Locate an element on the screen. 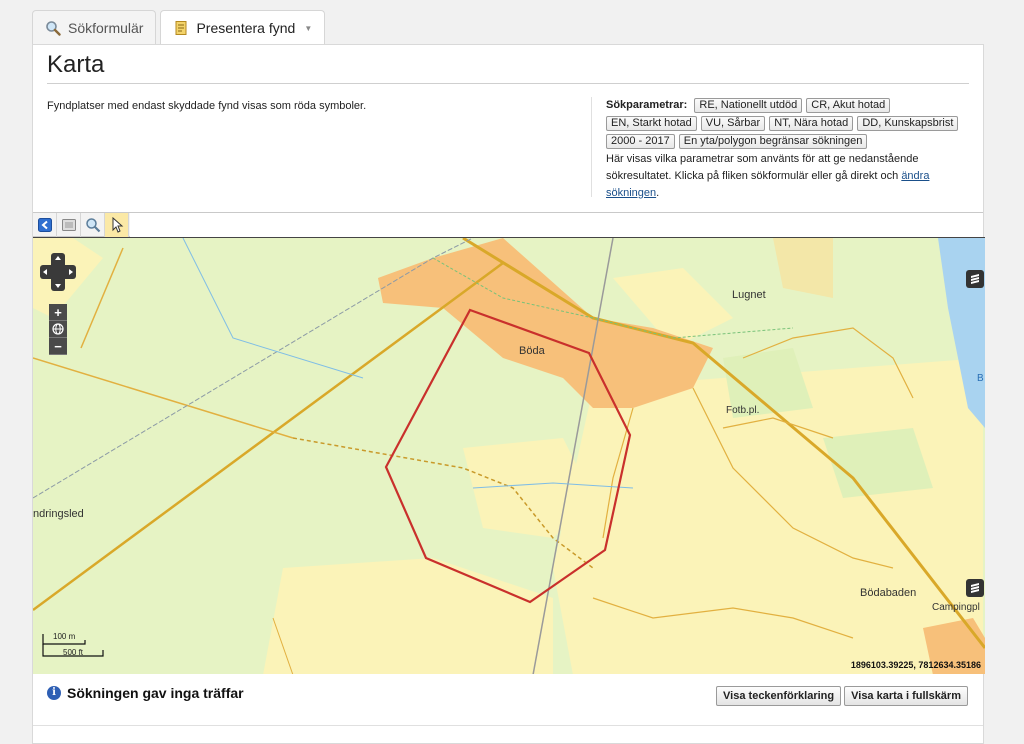 This screenshot has width=1024, height=744. back-button is located at coordinates (45, 225).